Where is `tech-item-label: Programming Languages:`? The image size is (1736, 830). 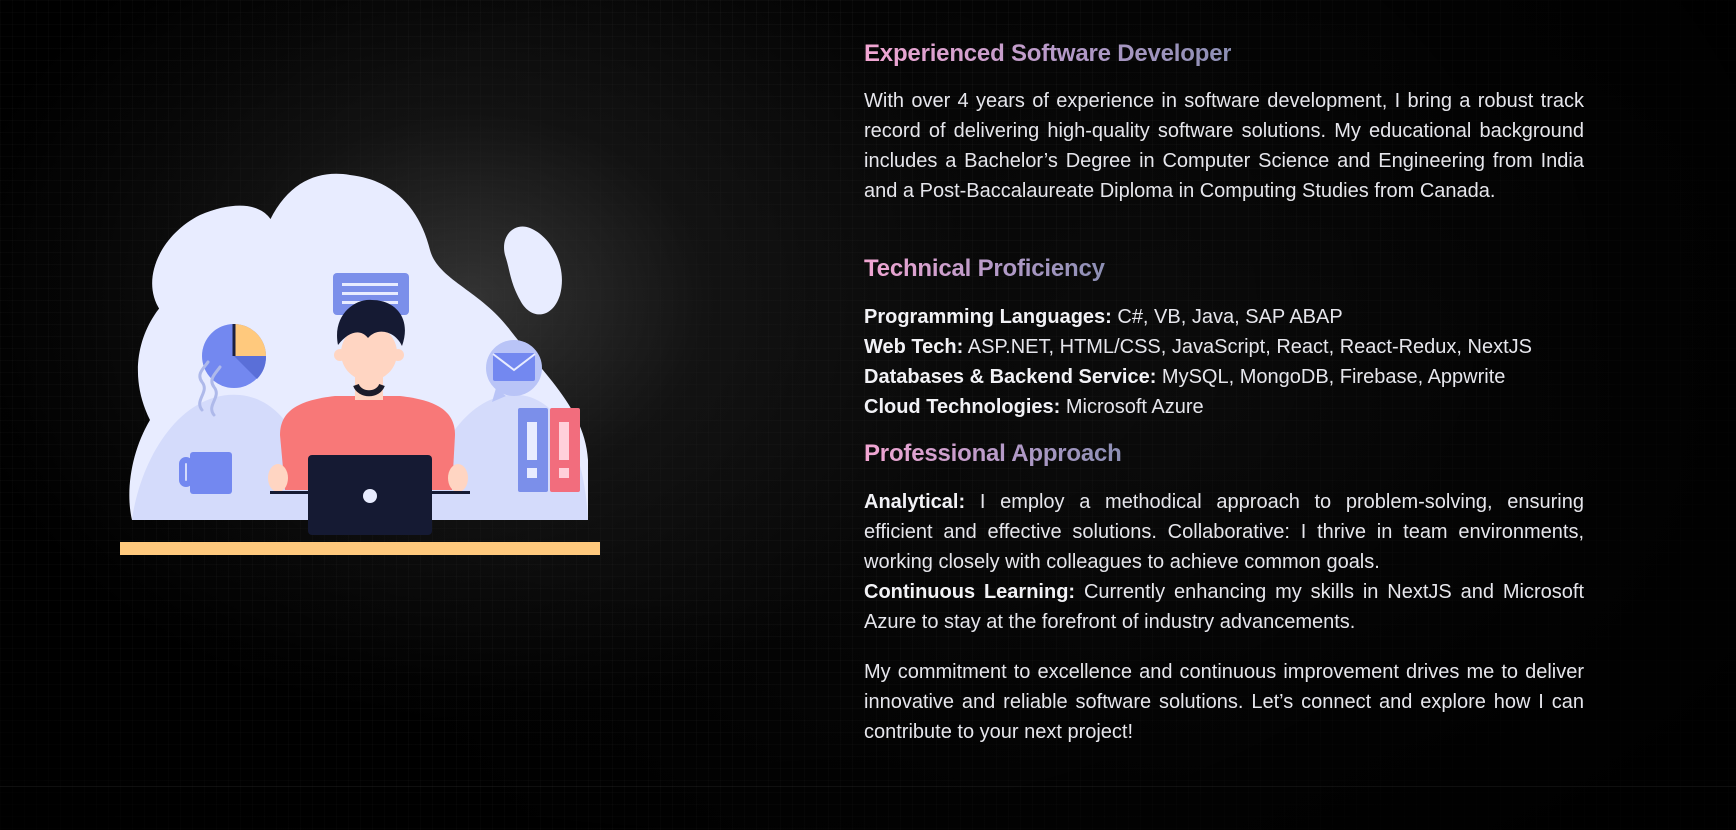 tech-item-label: Programming Languages: is located at coordinates (988, 317).